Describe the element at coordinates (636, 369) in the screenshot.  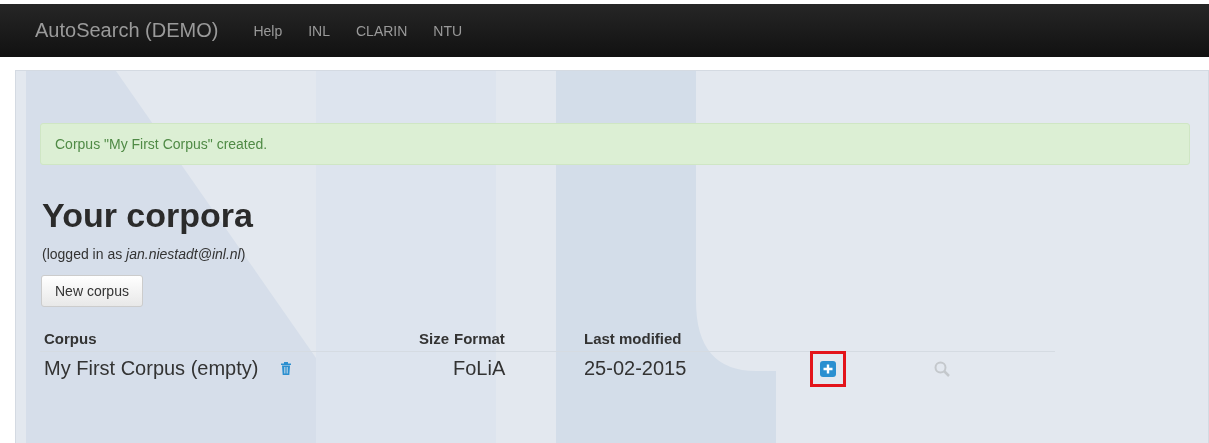
I see `table-cell-text: 25-02-2015` at that location.